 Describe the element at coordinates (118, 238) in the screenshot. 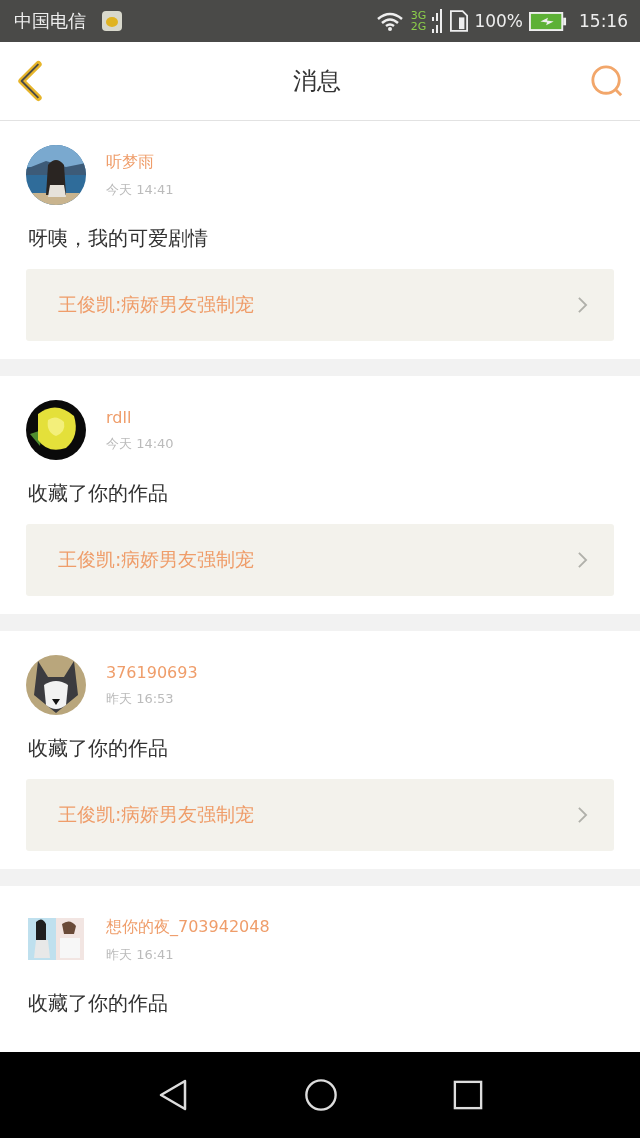

I see `message-text: 呀咦，我的可爱剧情` at that location.